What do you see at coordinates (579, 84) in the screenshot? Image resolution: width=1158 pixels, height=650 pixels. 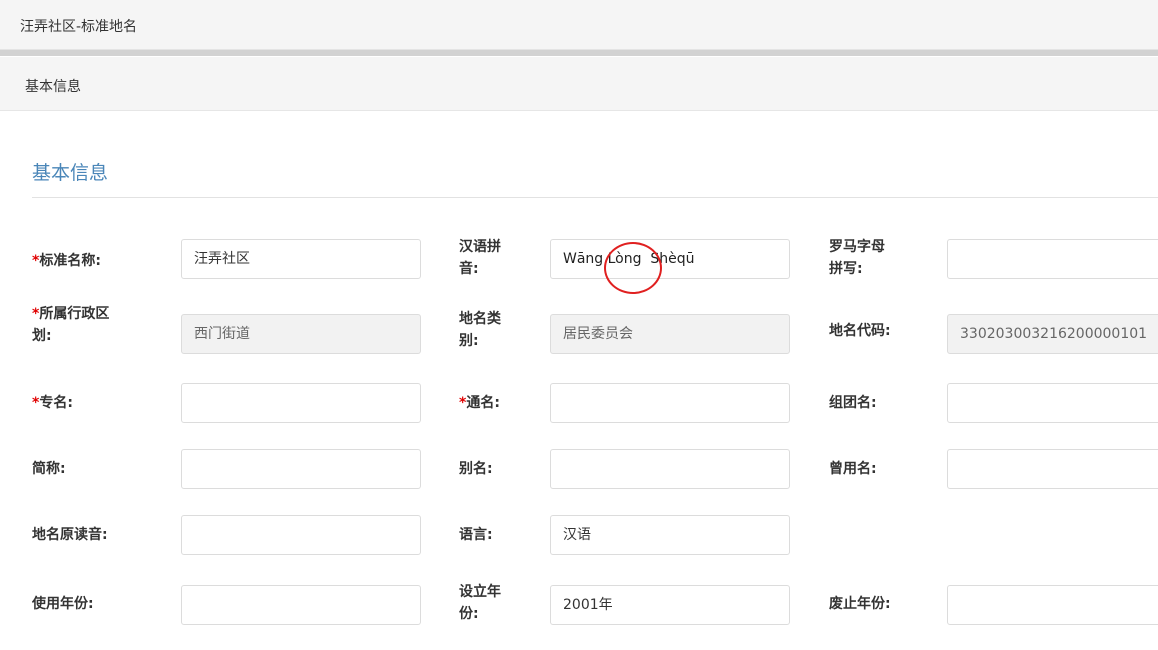 I see `panel-header: 基本信息` at bounding box center [579, 84].